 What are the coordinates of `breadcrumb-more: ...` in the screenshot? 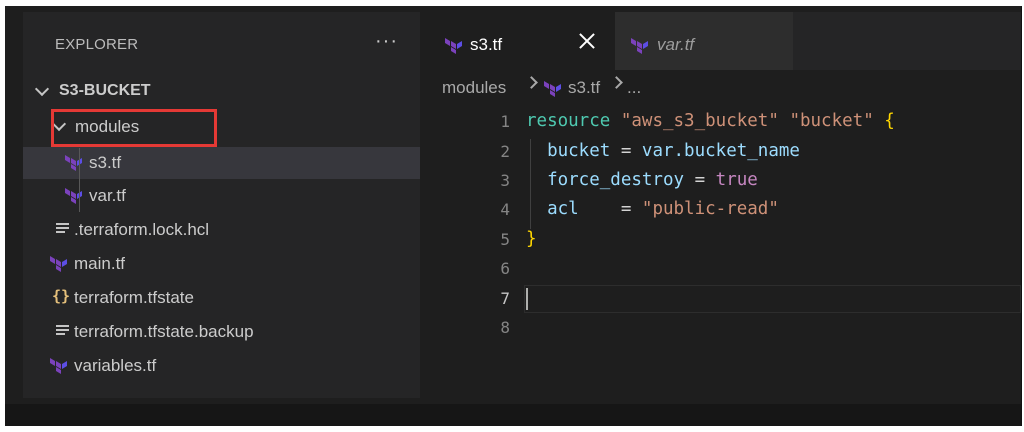 It's located at (634, 88).